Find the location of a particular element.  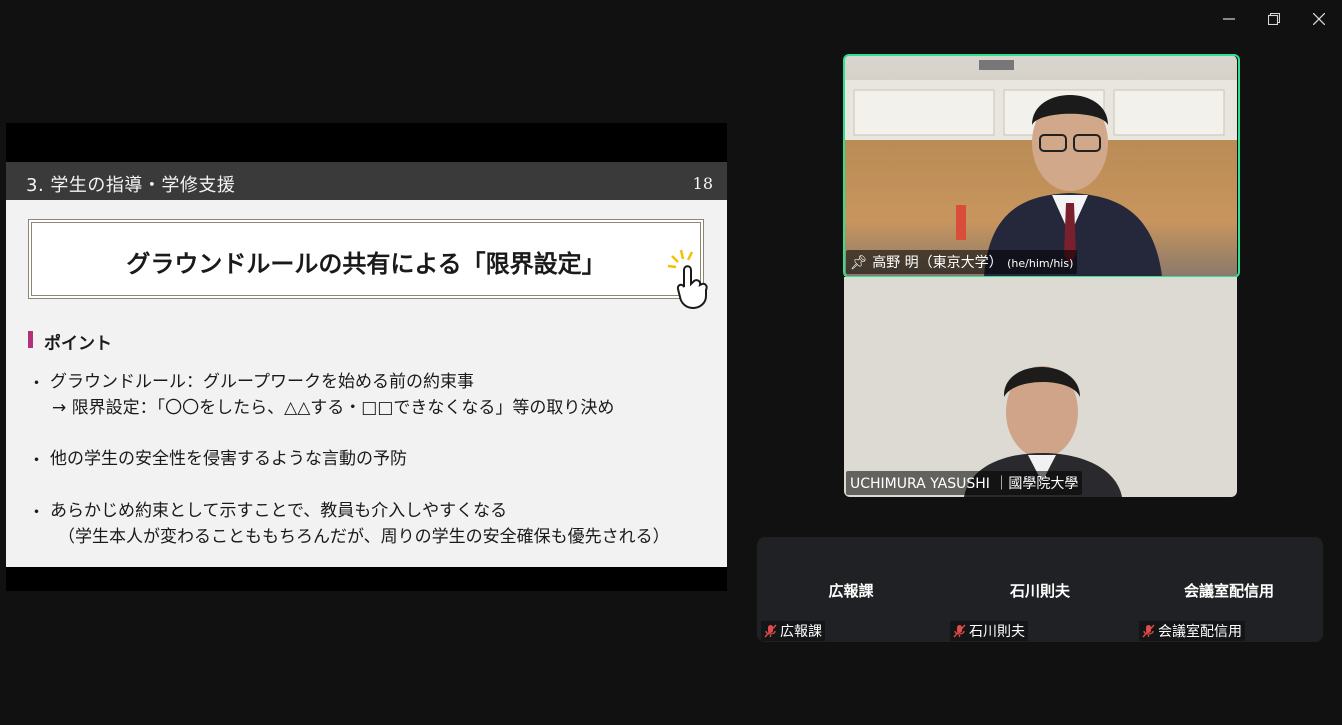

close-button is located at coordinates (1319, 19).